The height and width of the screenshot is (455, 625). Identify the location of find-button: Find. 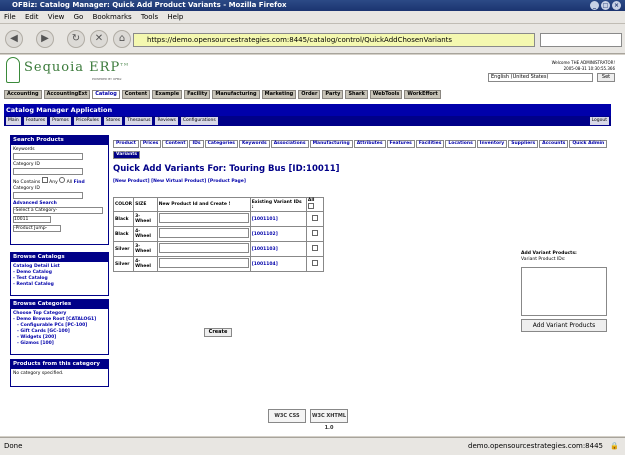
(79, 182).